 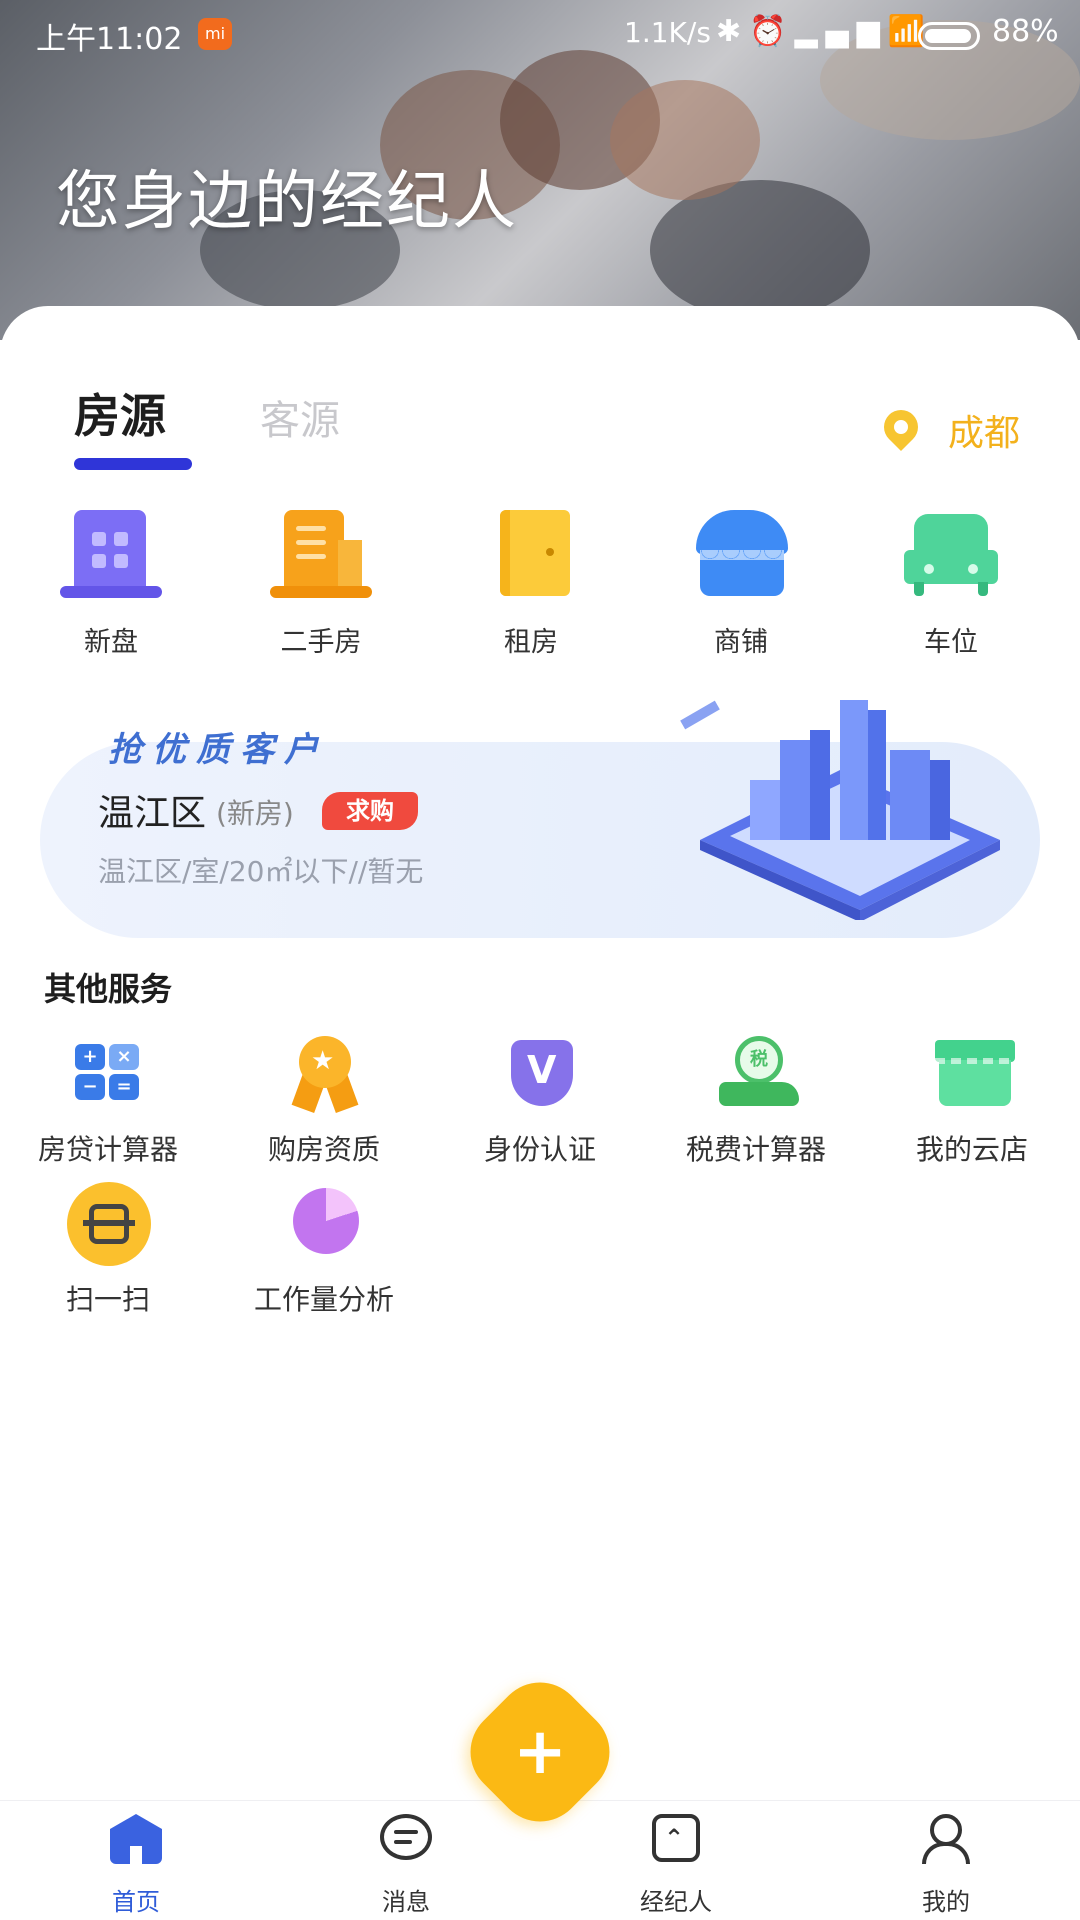 I want to click on banner-tag: 抢优质客户, so click(x=218, y=750).